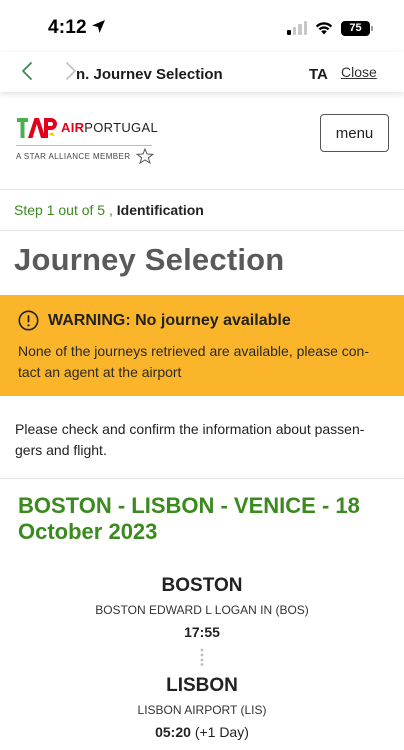 Image resolution: width=404 pixels, height=750 pixels. I want to click on step-progress: Step 1 out of 5 ,, so click(63, 210).